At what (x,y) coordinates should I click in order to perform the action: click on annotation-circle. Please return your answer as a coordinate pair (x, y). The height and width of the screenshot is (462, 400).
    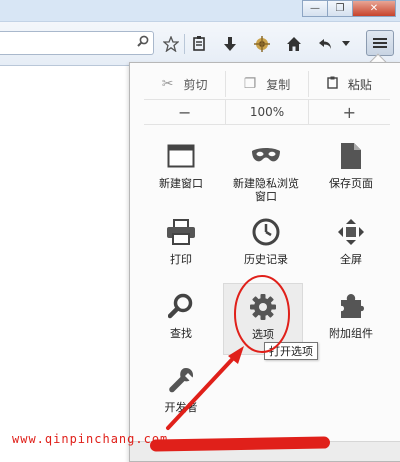
    Looking at the image, I should click on (262, 314).